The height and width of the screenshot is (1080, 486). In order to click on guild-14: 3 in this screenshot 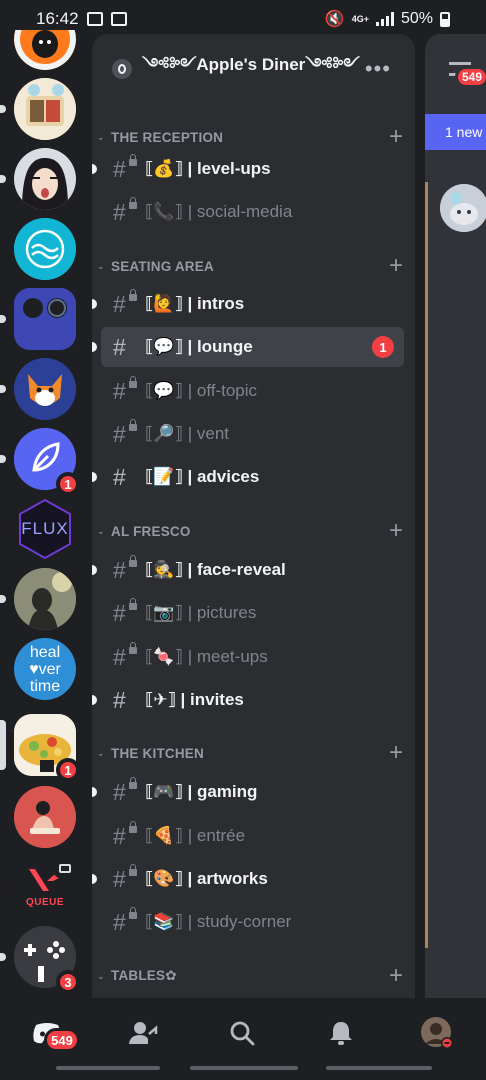, I will do `click(40, 960)`.